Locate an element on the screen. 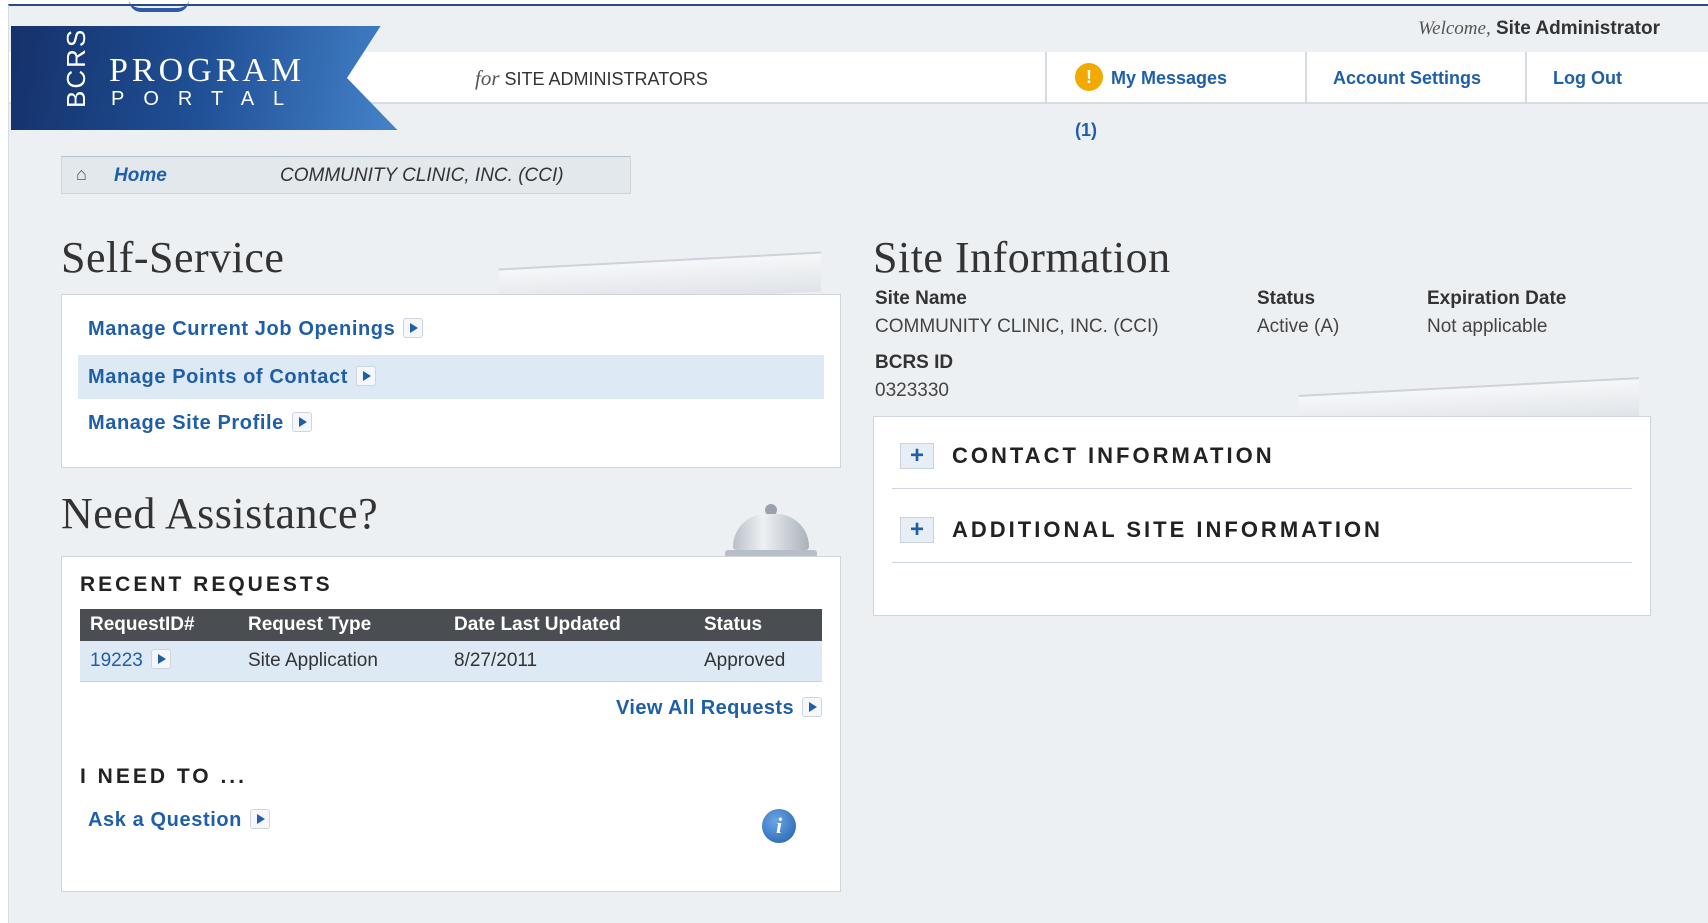 The height and width of the screenshot is (923, 1708). need-assistance-title: Need Assistance? is located at coordinates (220, 513).